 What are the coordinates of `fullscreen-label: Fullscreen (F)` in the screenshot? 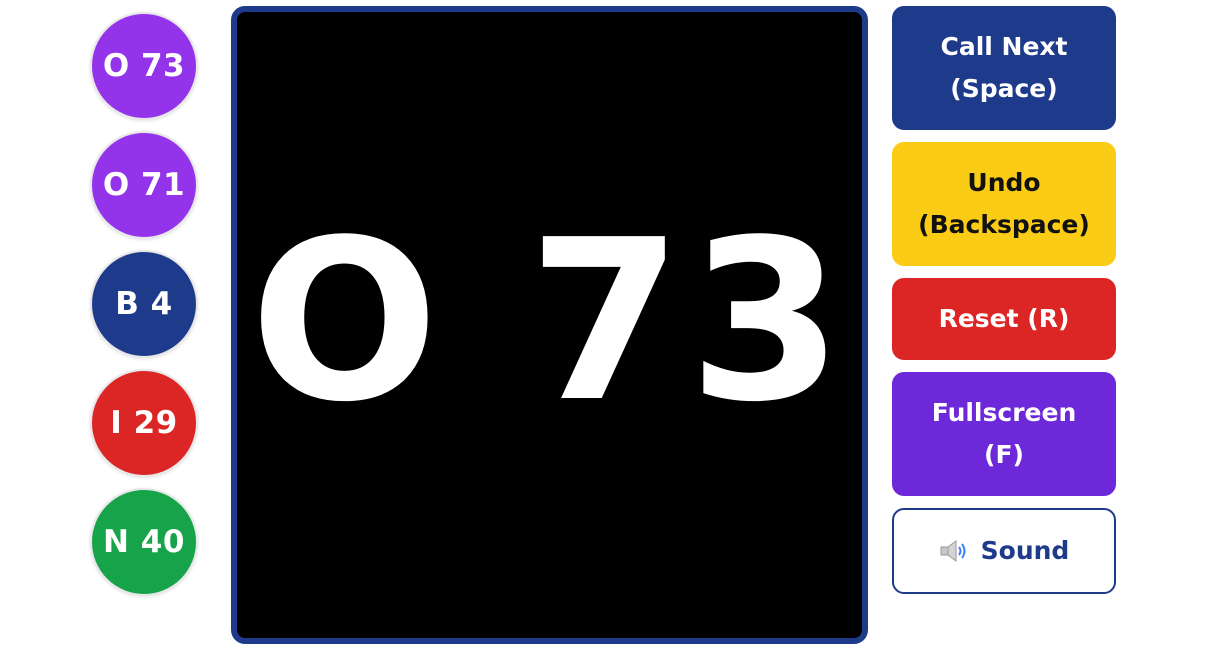 It's located at (1004, 433).